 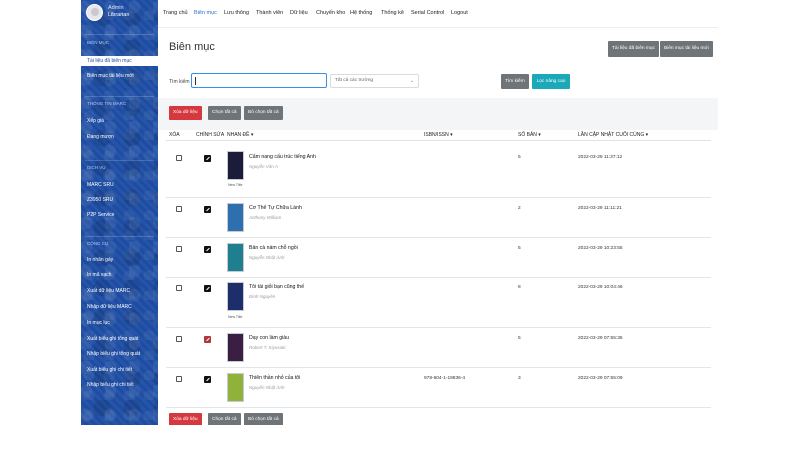 What do you see at coordinates (392, 13) in the screenshot?
I see `topnav-statistics: Thống kê` at bounding box center [392, 13].